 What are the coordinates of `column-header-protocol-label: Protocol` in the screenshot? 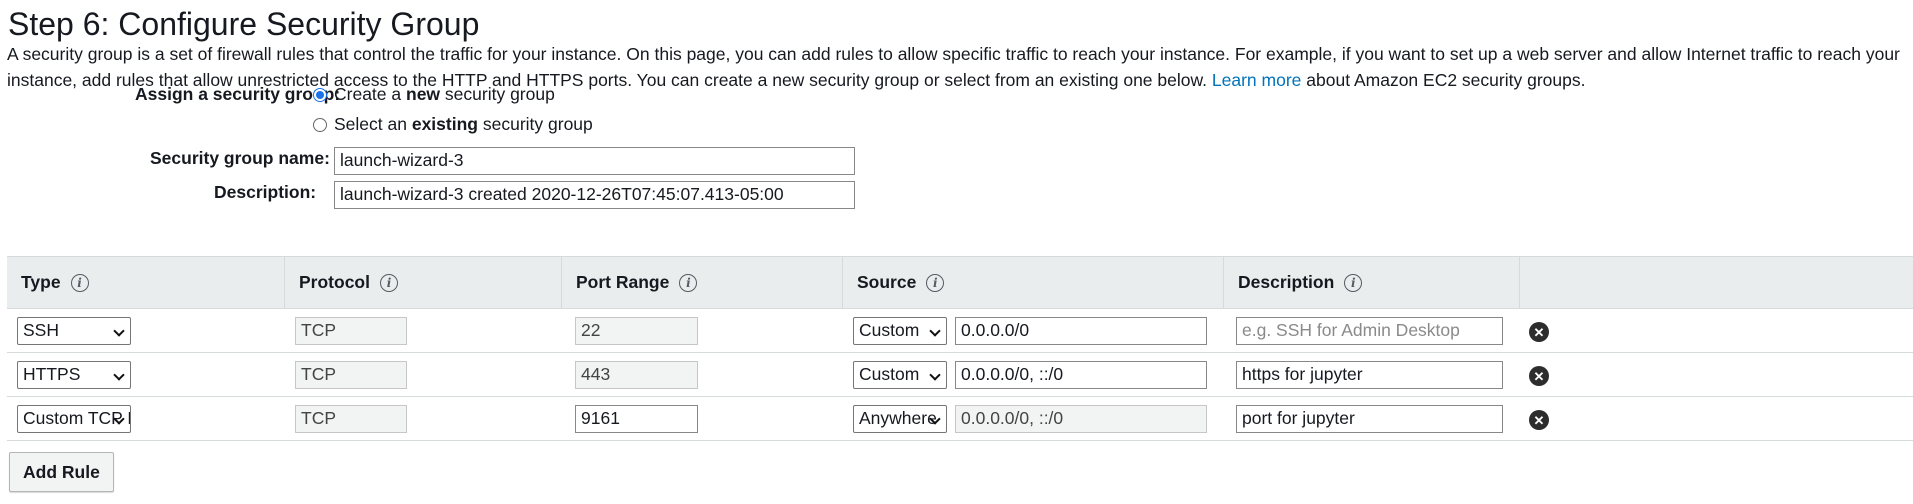 It's located at (334, 282).